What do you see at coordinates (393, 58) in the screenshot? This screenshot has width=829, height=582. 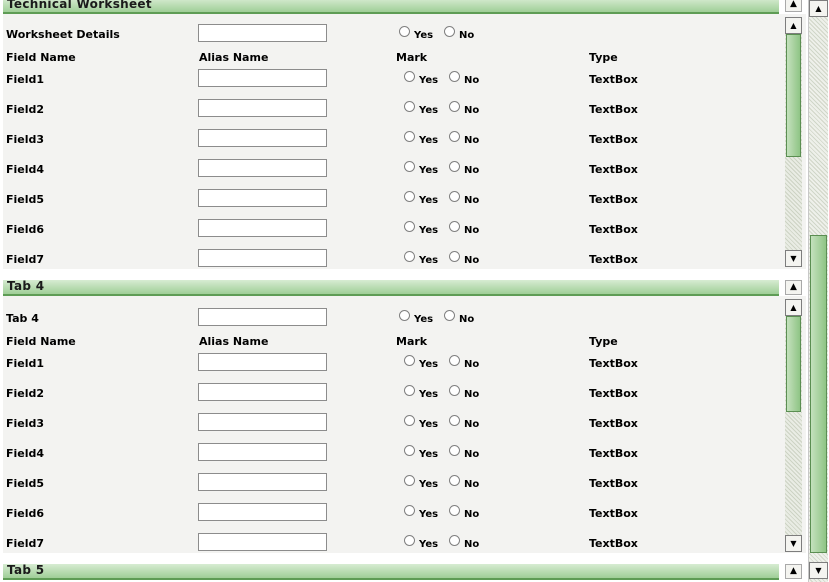 I see `column-headers: Field Name Alias Name Mark Type` at bounding box center [393, 58].